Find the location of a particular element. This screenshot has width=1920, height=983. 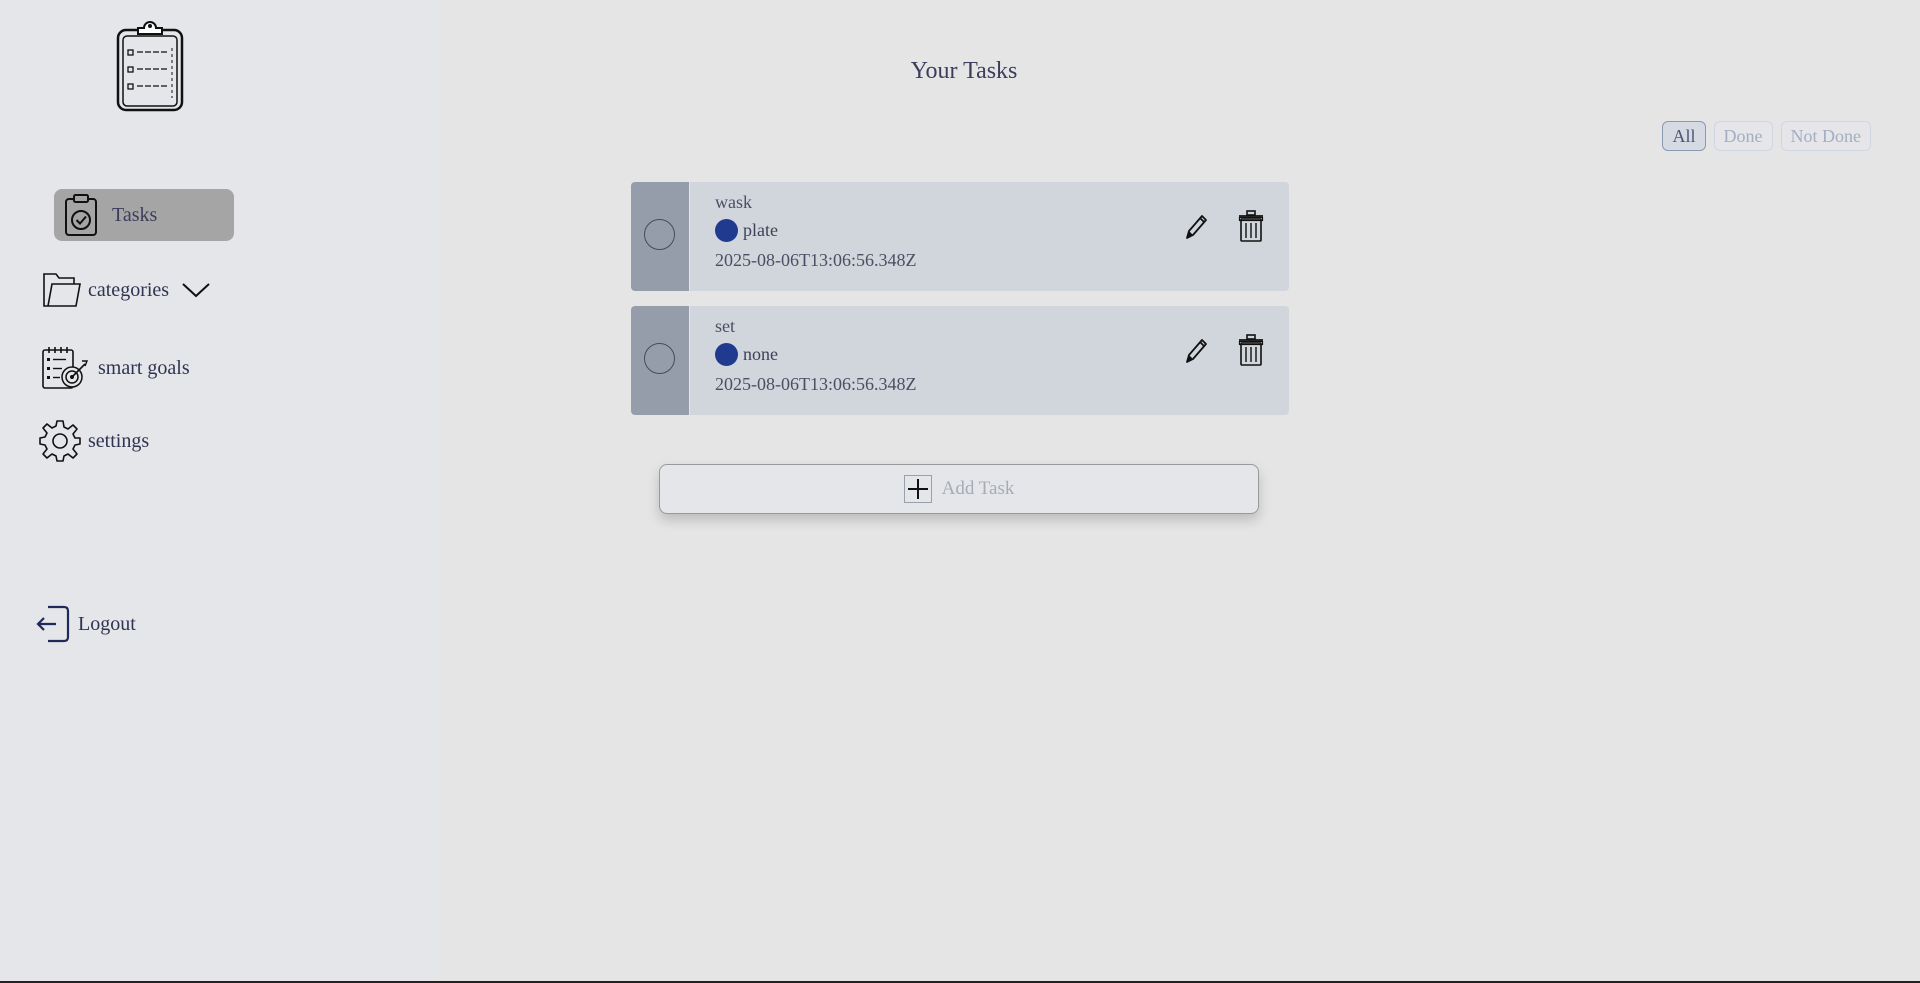

plus-icon is located at coordinates (917, 489).